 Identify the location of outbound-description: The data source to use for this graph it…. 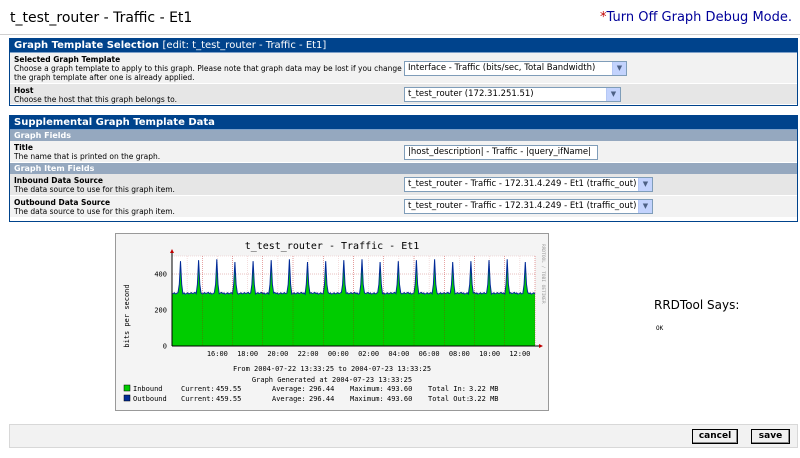
(94, 211).